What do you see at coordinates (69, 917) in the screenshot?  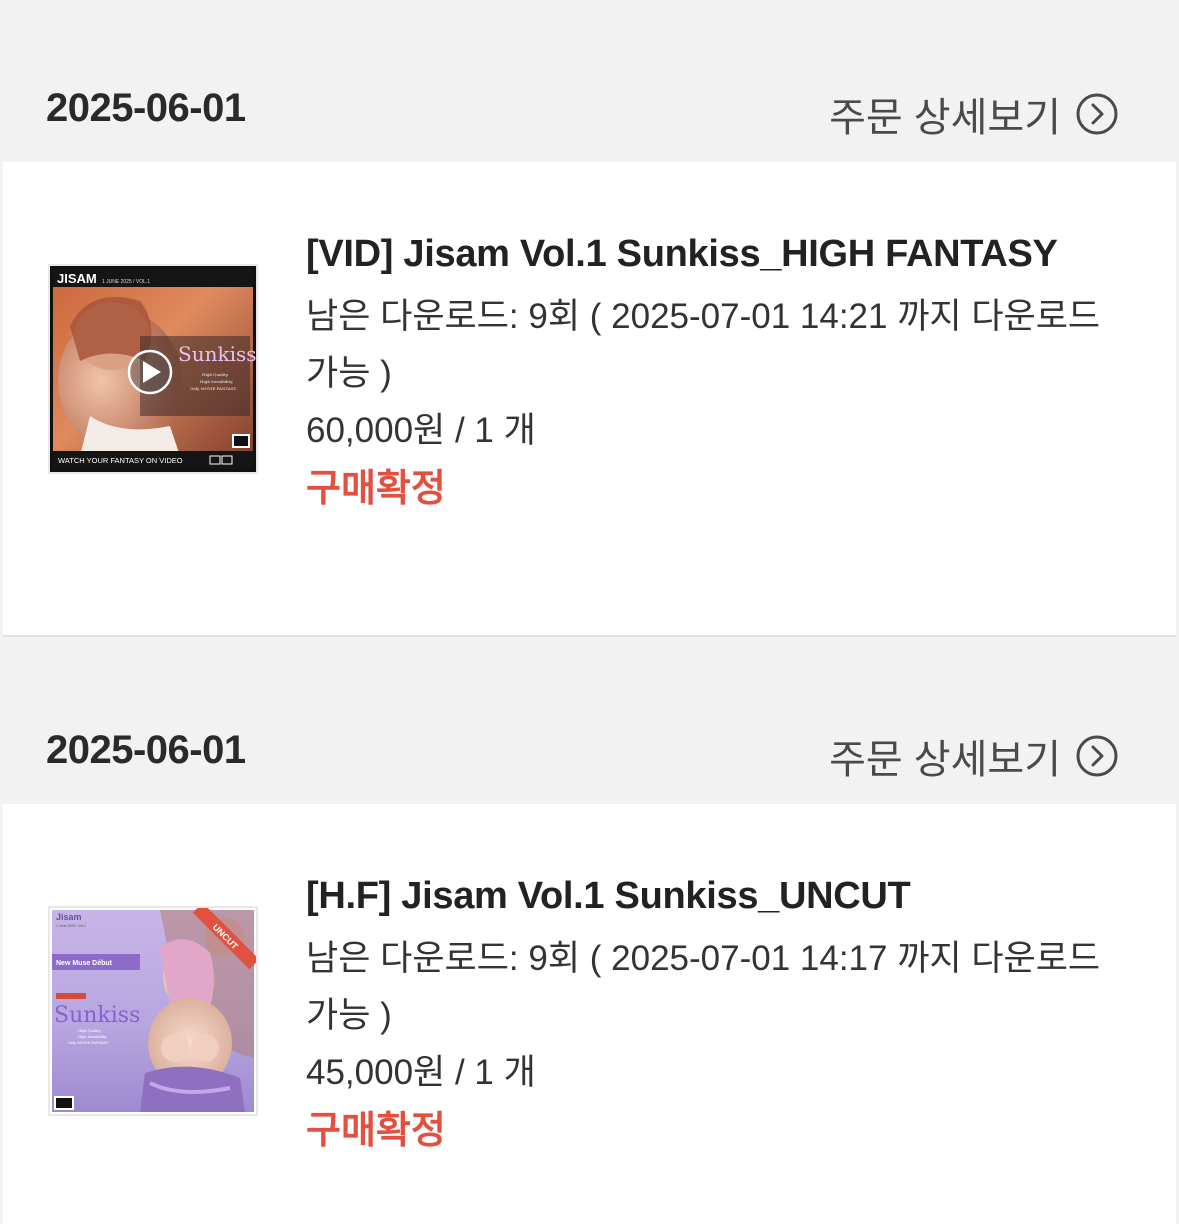 I see `thumb-brand: Jisam` at bounding box center [69, 917].